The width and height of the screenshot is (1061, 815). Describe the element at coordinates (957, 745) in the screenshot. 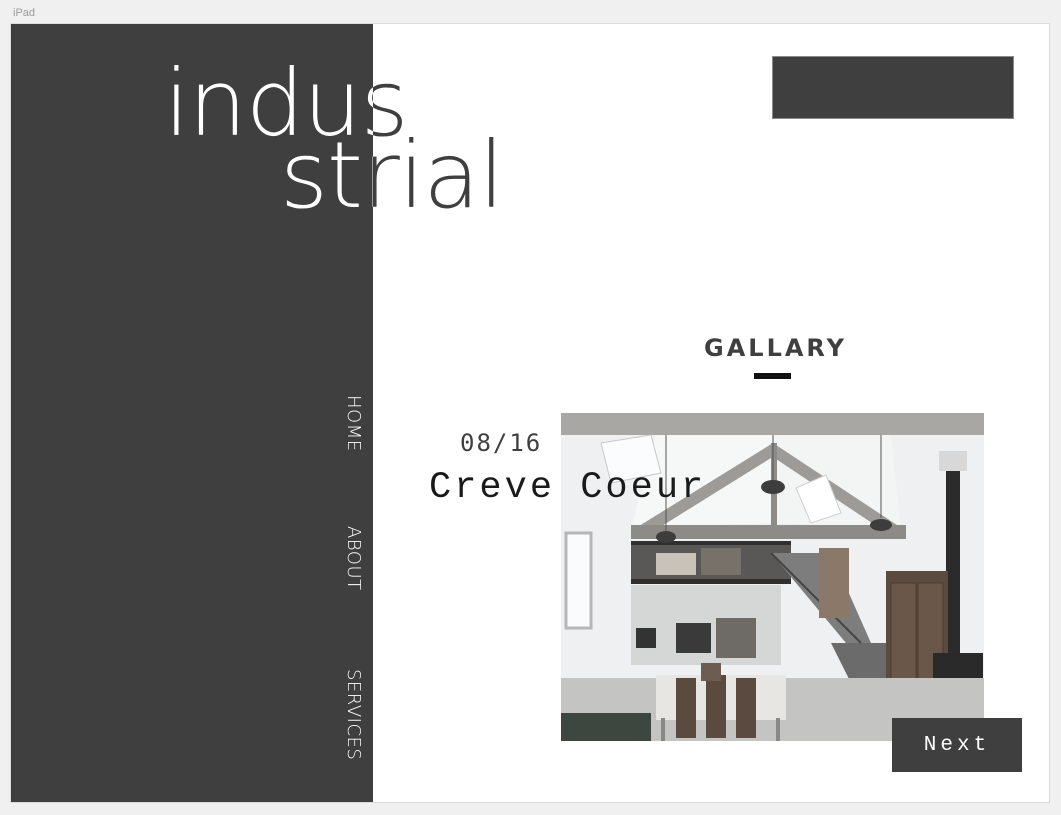

I see `next-button: Next` at that location.